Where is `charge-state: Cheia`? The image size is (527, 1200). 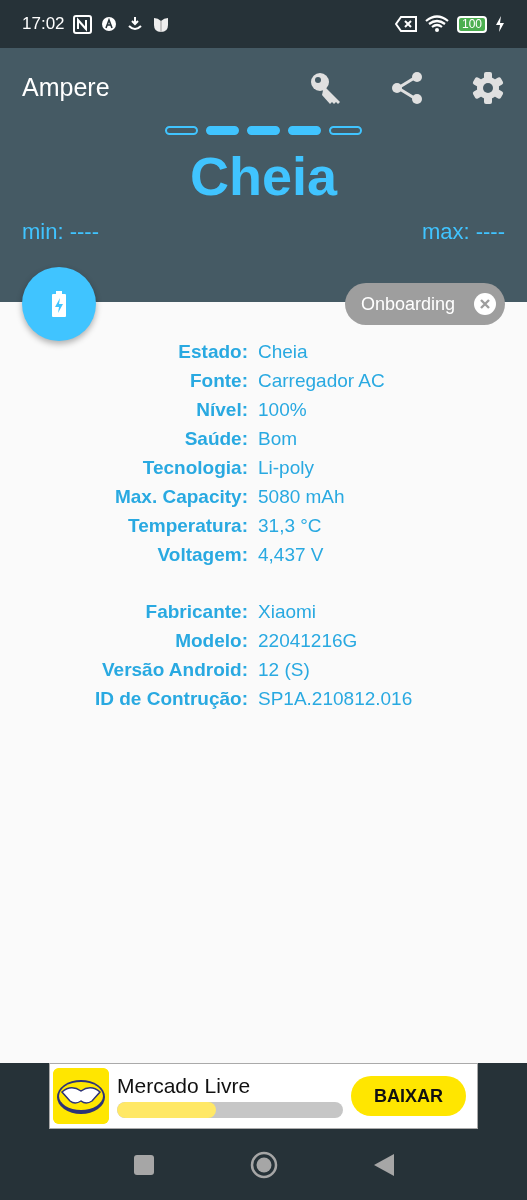 charge-state: Cheia is located at coordinates (263, 176).